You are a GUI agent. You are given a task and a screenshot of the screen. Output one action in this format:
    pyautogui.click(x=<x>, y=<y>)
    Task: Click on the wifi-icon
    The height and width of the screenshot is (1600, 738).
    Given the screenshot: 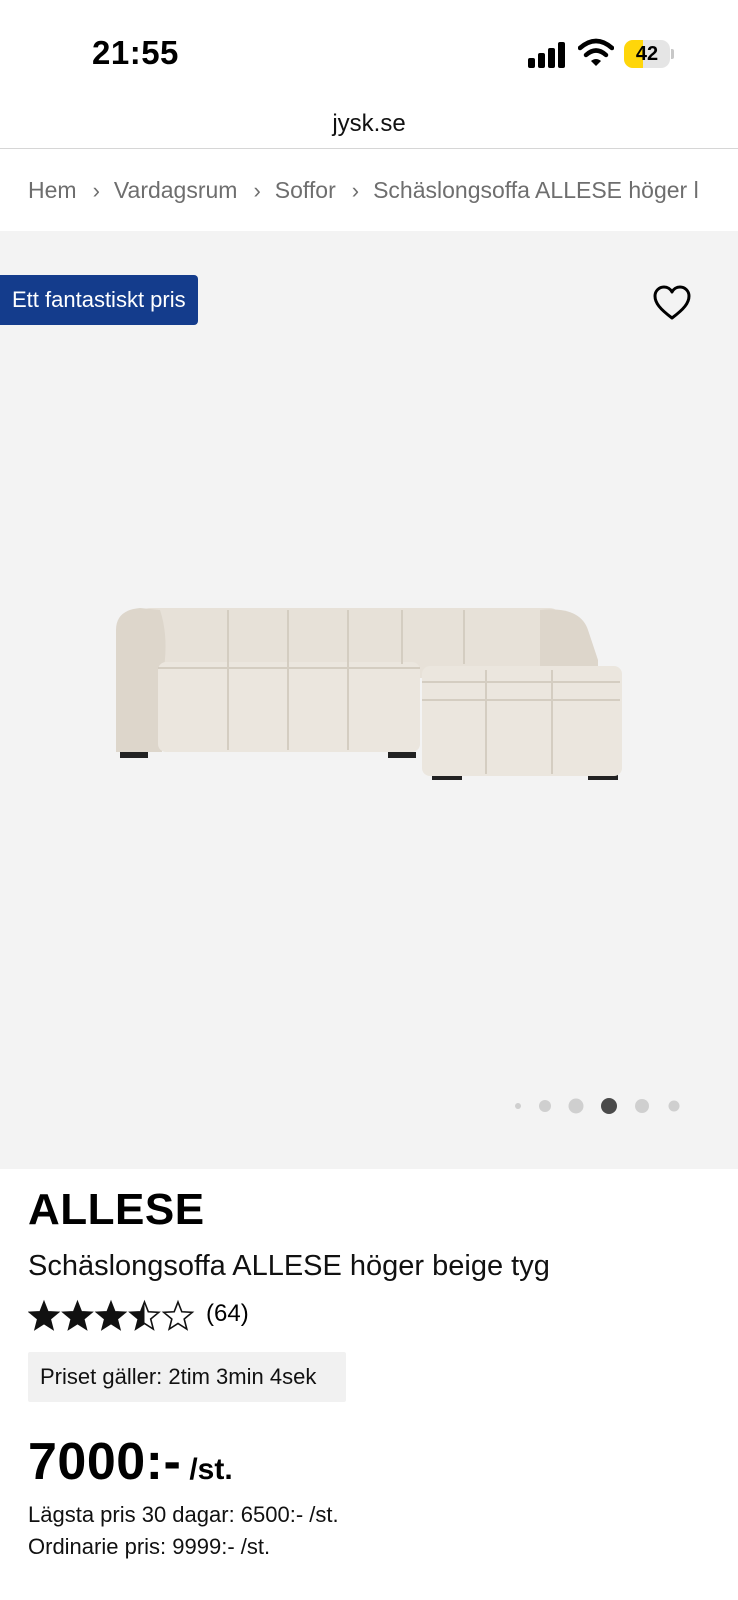 What is the action you would take?
    pyautogui.click(x=596, y=52)
    